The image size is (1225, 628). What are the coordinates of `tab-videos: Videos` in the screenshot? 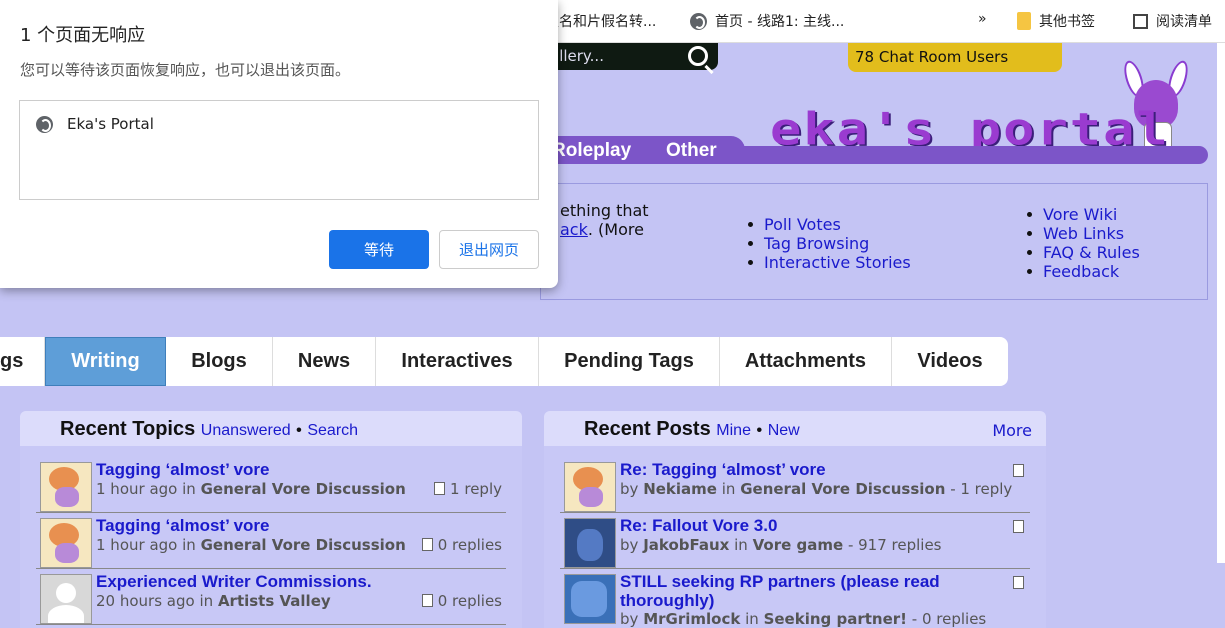 It's located at (950, 361).